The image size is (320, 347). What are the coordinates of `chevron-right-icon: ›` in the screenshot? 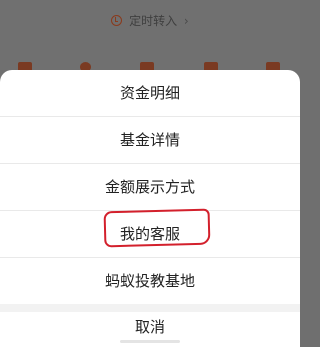 It's located at (186, 21).